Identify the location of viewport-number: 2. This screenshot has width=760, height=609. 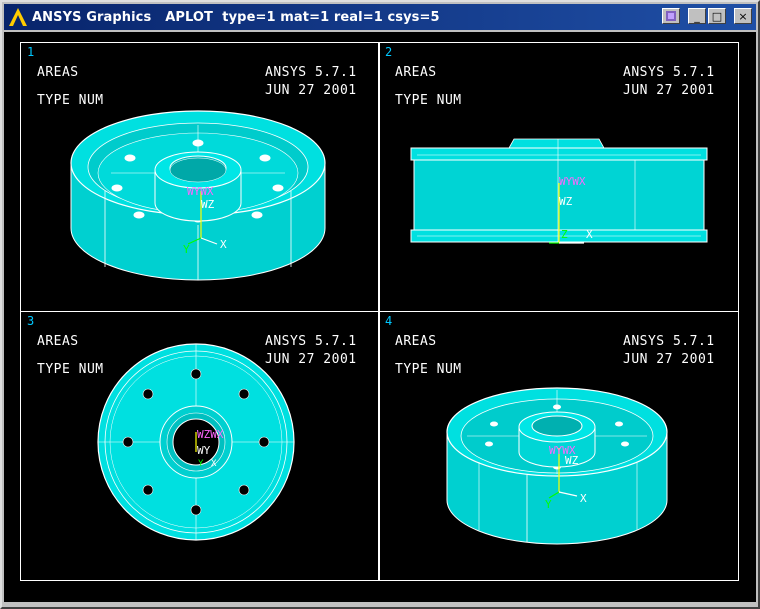
(389, 52).